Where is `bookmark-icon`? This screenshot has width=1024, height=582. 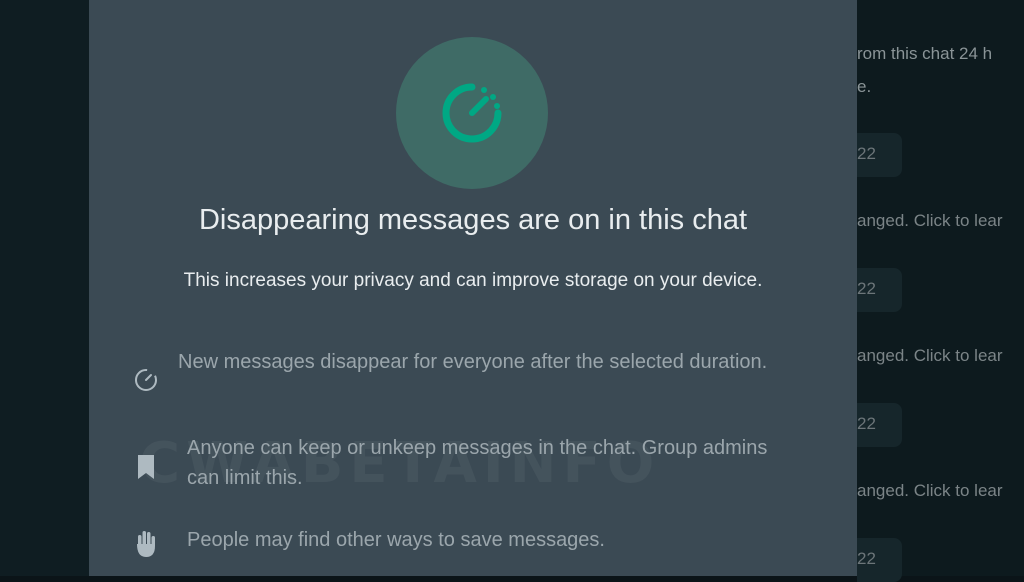 bookmark-icon is located at coordinates (146, 467).